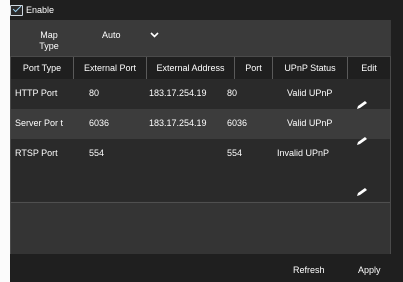  Describe the element at coordinates (49, 46) in the screenshot. I see `map-type-label-line2: Type` at that location.